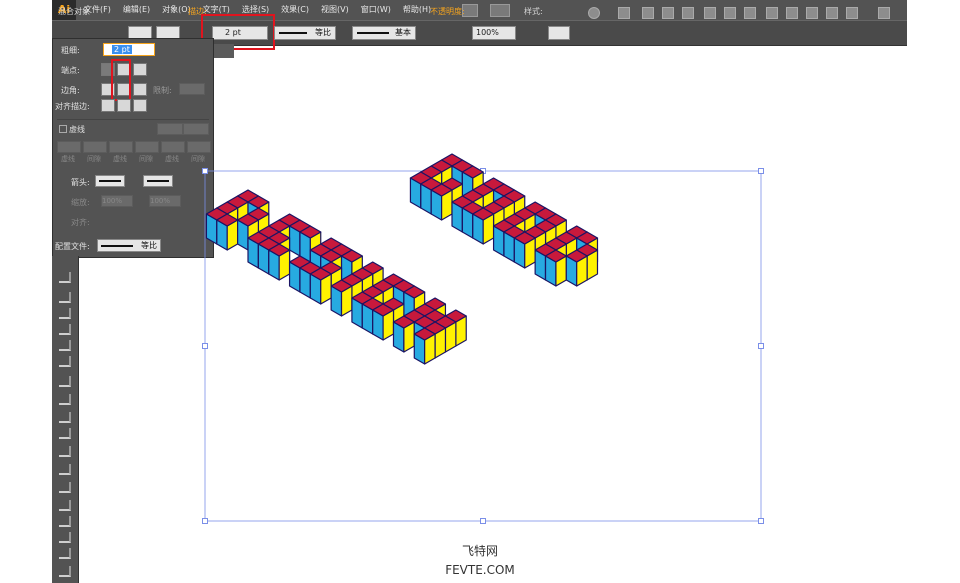  Describe the element at coordinates (295, 10) in the screenshot. I see `menu-effect: 效果(C)` at that location.